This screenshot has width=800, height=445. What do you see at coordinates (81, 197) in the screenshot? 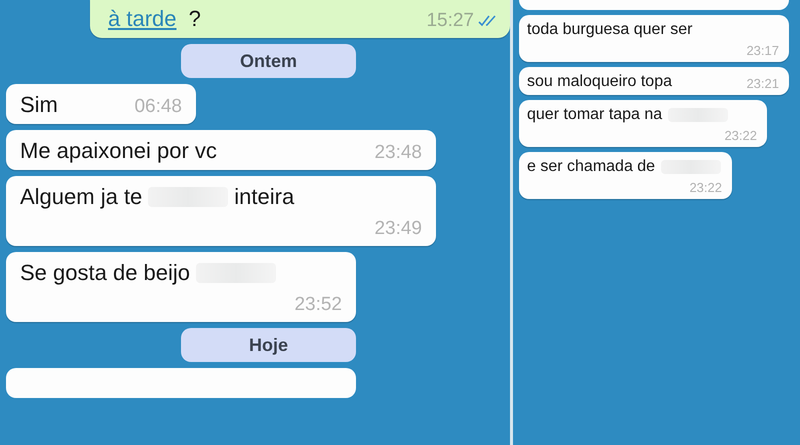
I see `message-text: Alguem ja te` at bounding box center [81, 197].